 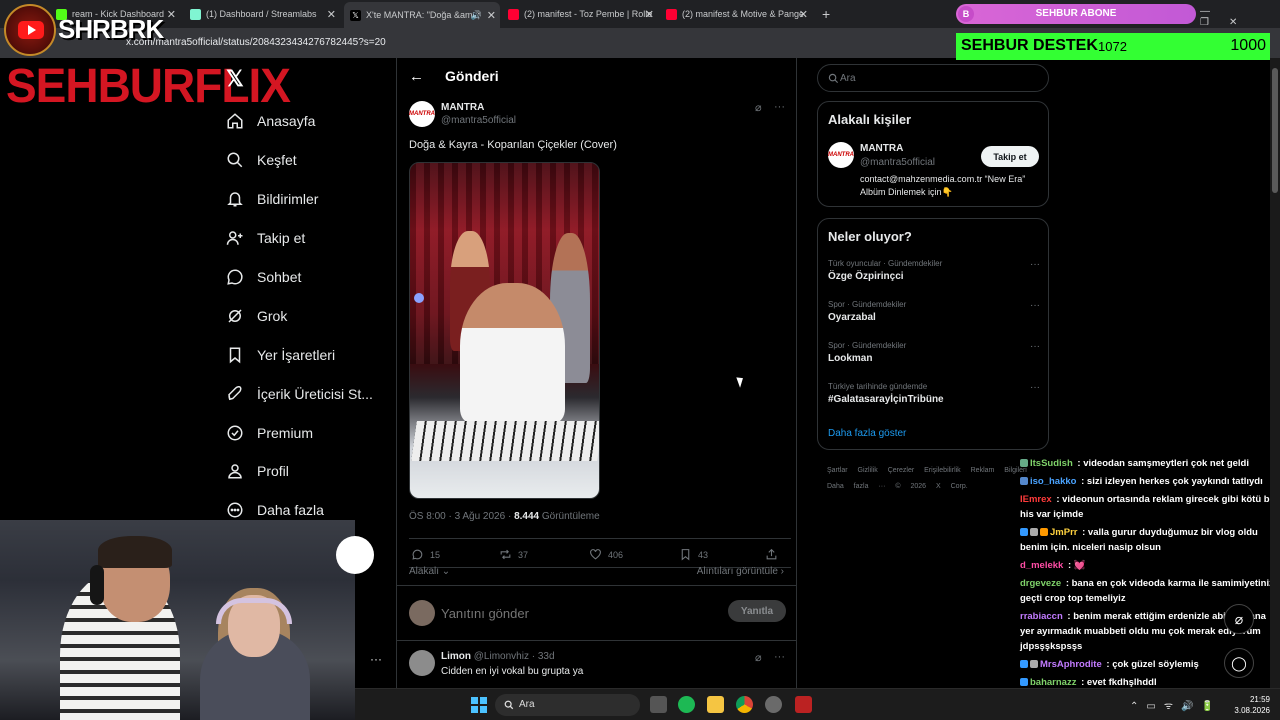 What do you see at coordinates (897, 162) in the screenshot?
I see `related-handle: @mantra5official` at bounding box center [897, 162].